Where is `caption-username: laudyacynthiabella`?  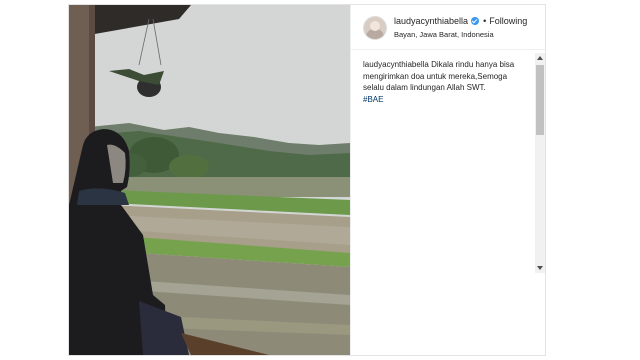 caption-username: laudyacynthiabella is located at coordinates (396, 64).